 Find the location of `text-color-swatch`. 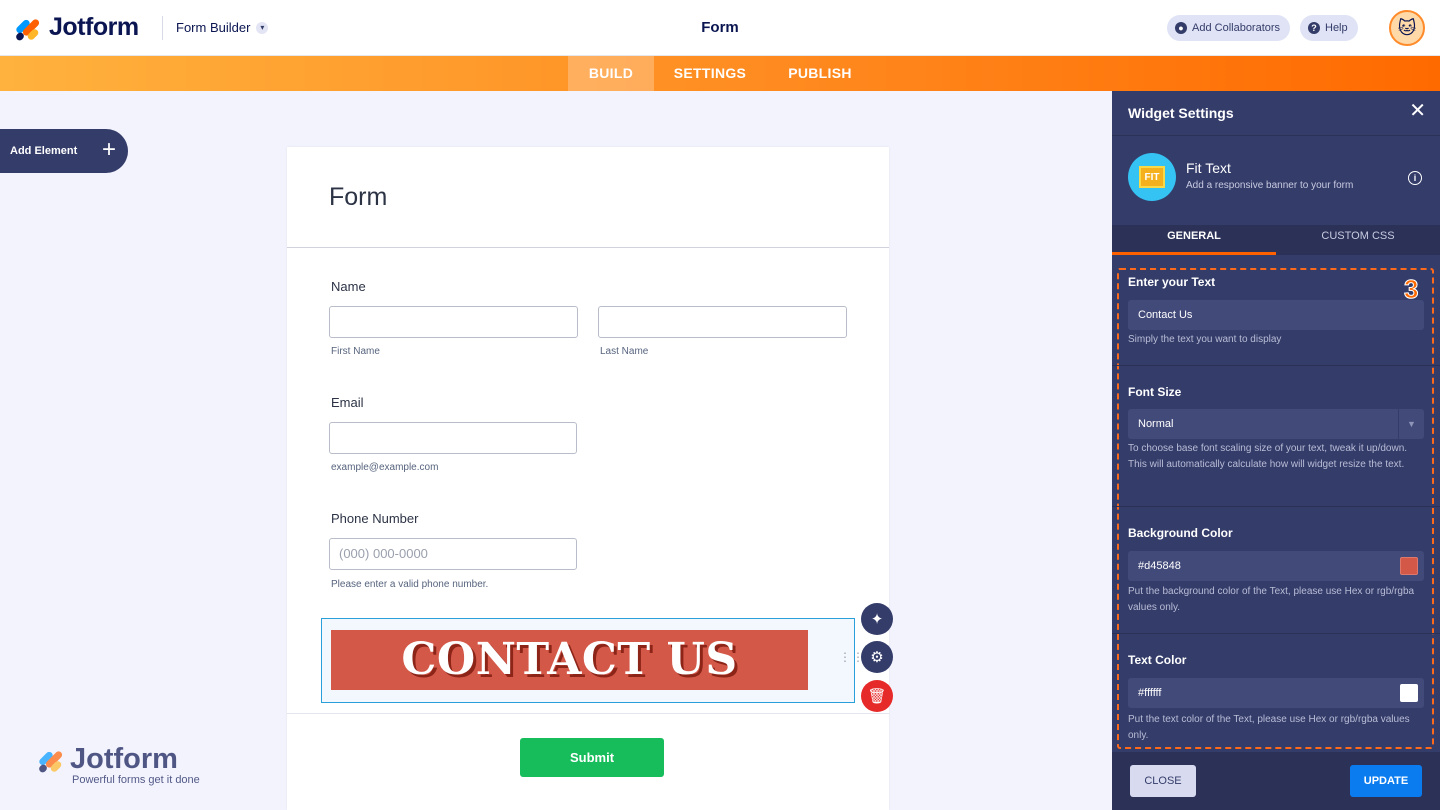

text-color-swatch is located at coordinates (1409, 693).